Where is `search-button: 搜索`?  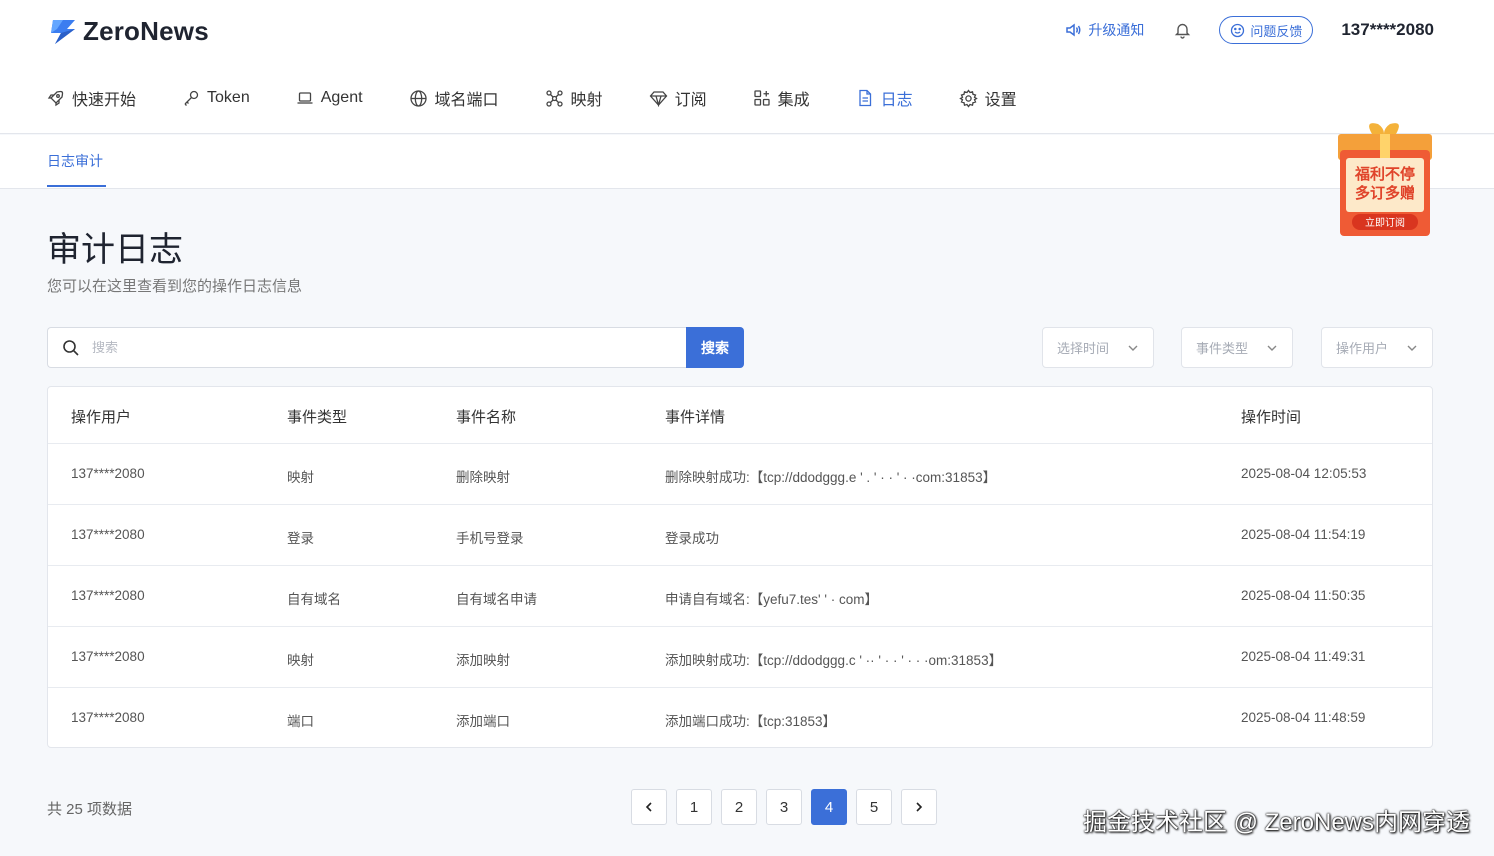
search-button: 搜索 is located at coordinates (715, 347).